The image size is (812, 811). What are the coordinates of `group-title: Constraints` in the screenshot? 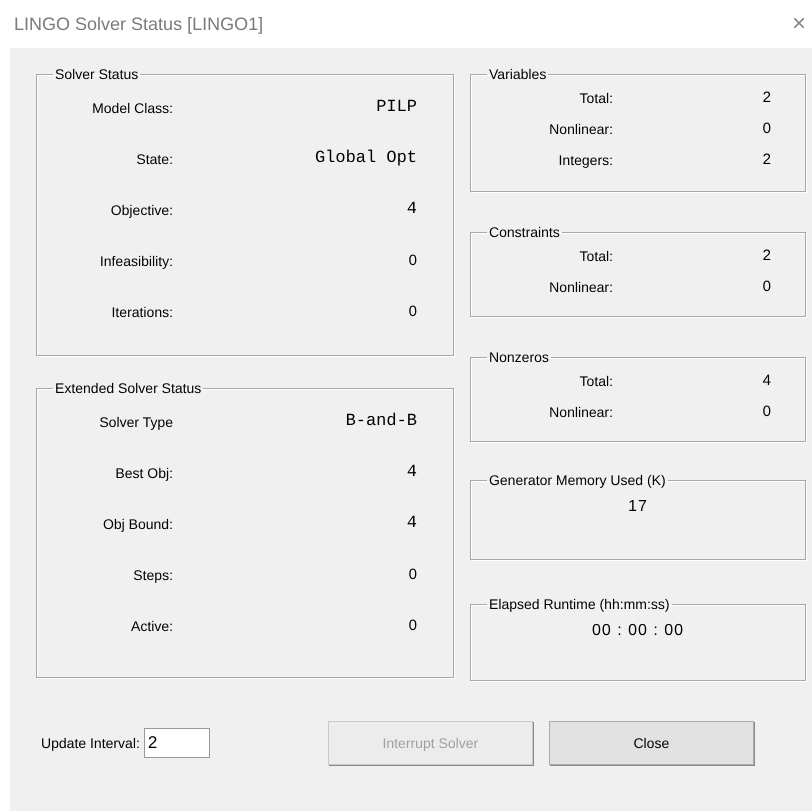 It's located at (524, 232).